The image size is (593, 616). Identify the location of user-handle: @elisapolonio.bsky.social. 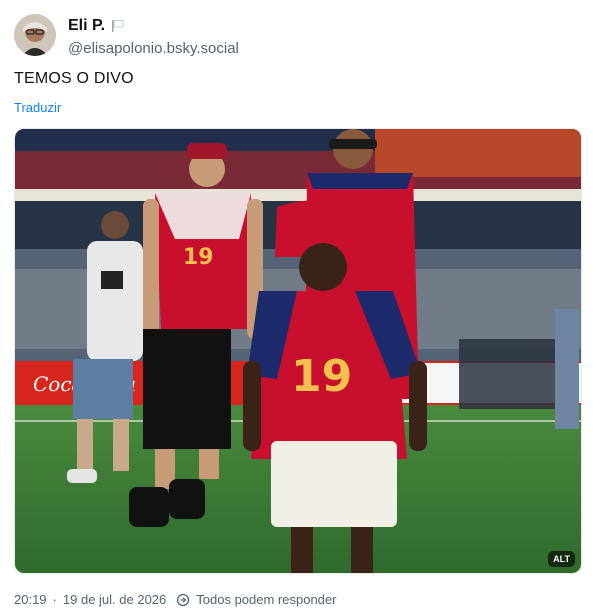
(153, 48).